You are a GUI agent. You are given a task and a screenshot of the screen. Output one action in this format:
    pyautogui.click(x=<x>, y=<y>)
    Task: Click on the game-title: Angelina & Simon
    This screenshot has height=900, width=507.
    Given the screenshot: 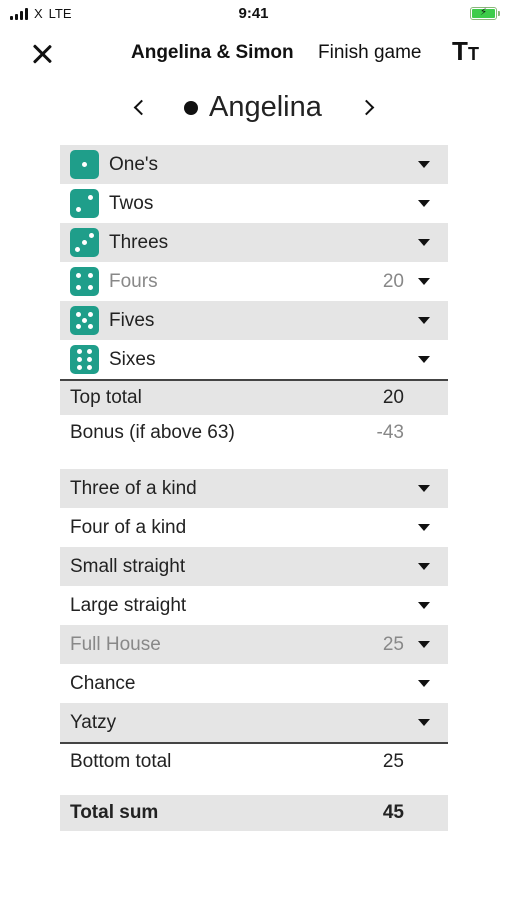 What is the action you would take?
    pyautogui.click(x=212, y=52)
    